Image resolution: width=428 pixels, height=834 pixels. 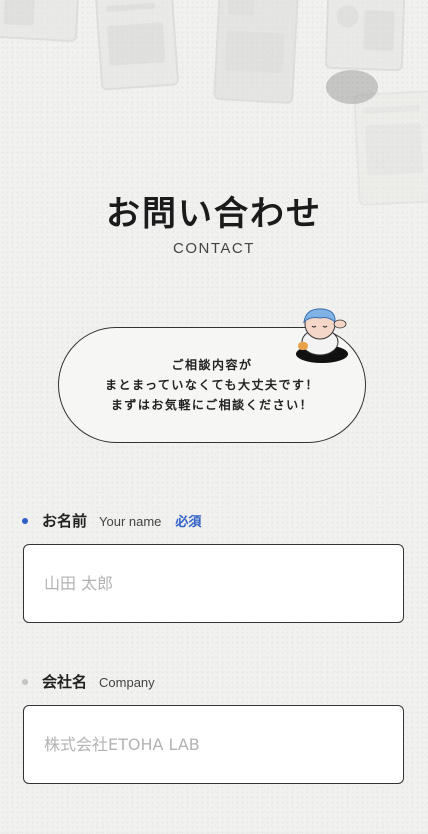 I want to click on blob-illustration, so click(x=352, y=87).